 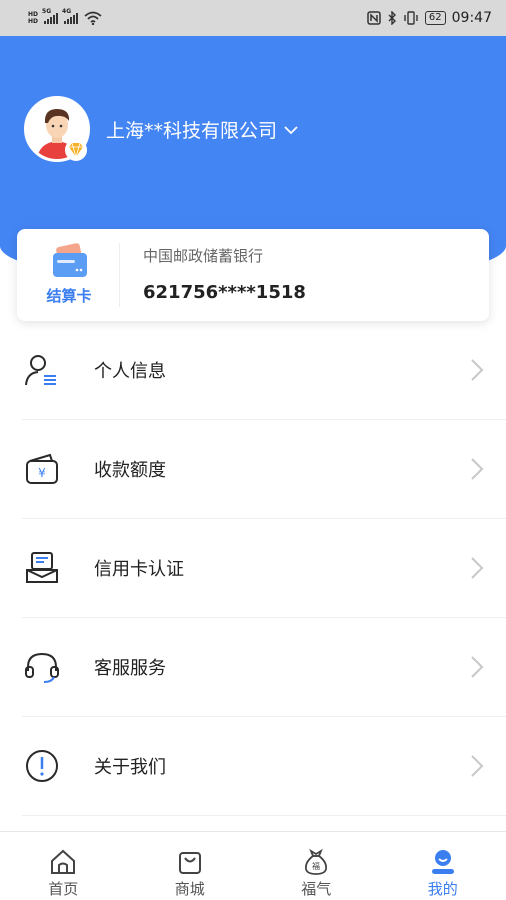 I want to click on menu-item-payment-limit: ¥ 收款额度, so click(x=264, y=469).